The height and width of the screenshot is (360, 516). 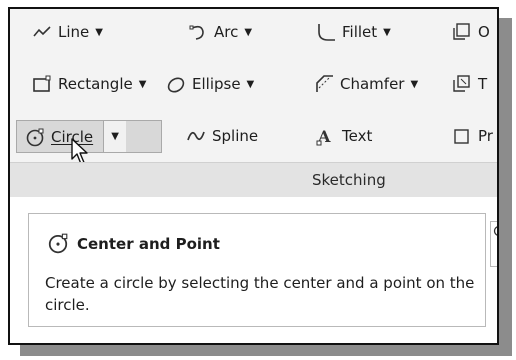 I want to click on project-icon, so click(x=461, y=136).